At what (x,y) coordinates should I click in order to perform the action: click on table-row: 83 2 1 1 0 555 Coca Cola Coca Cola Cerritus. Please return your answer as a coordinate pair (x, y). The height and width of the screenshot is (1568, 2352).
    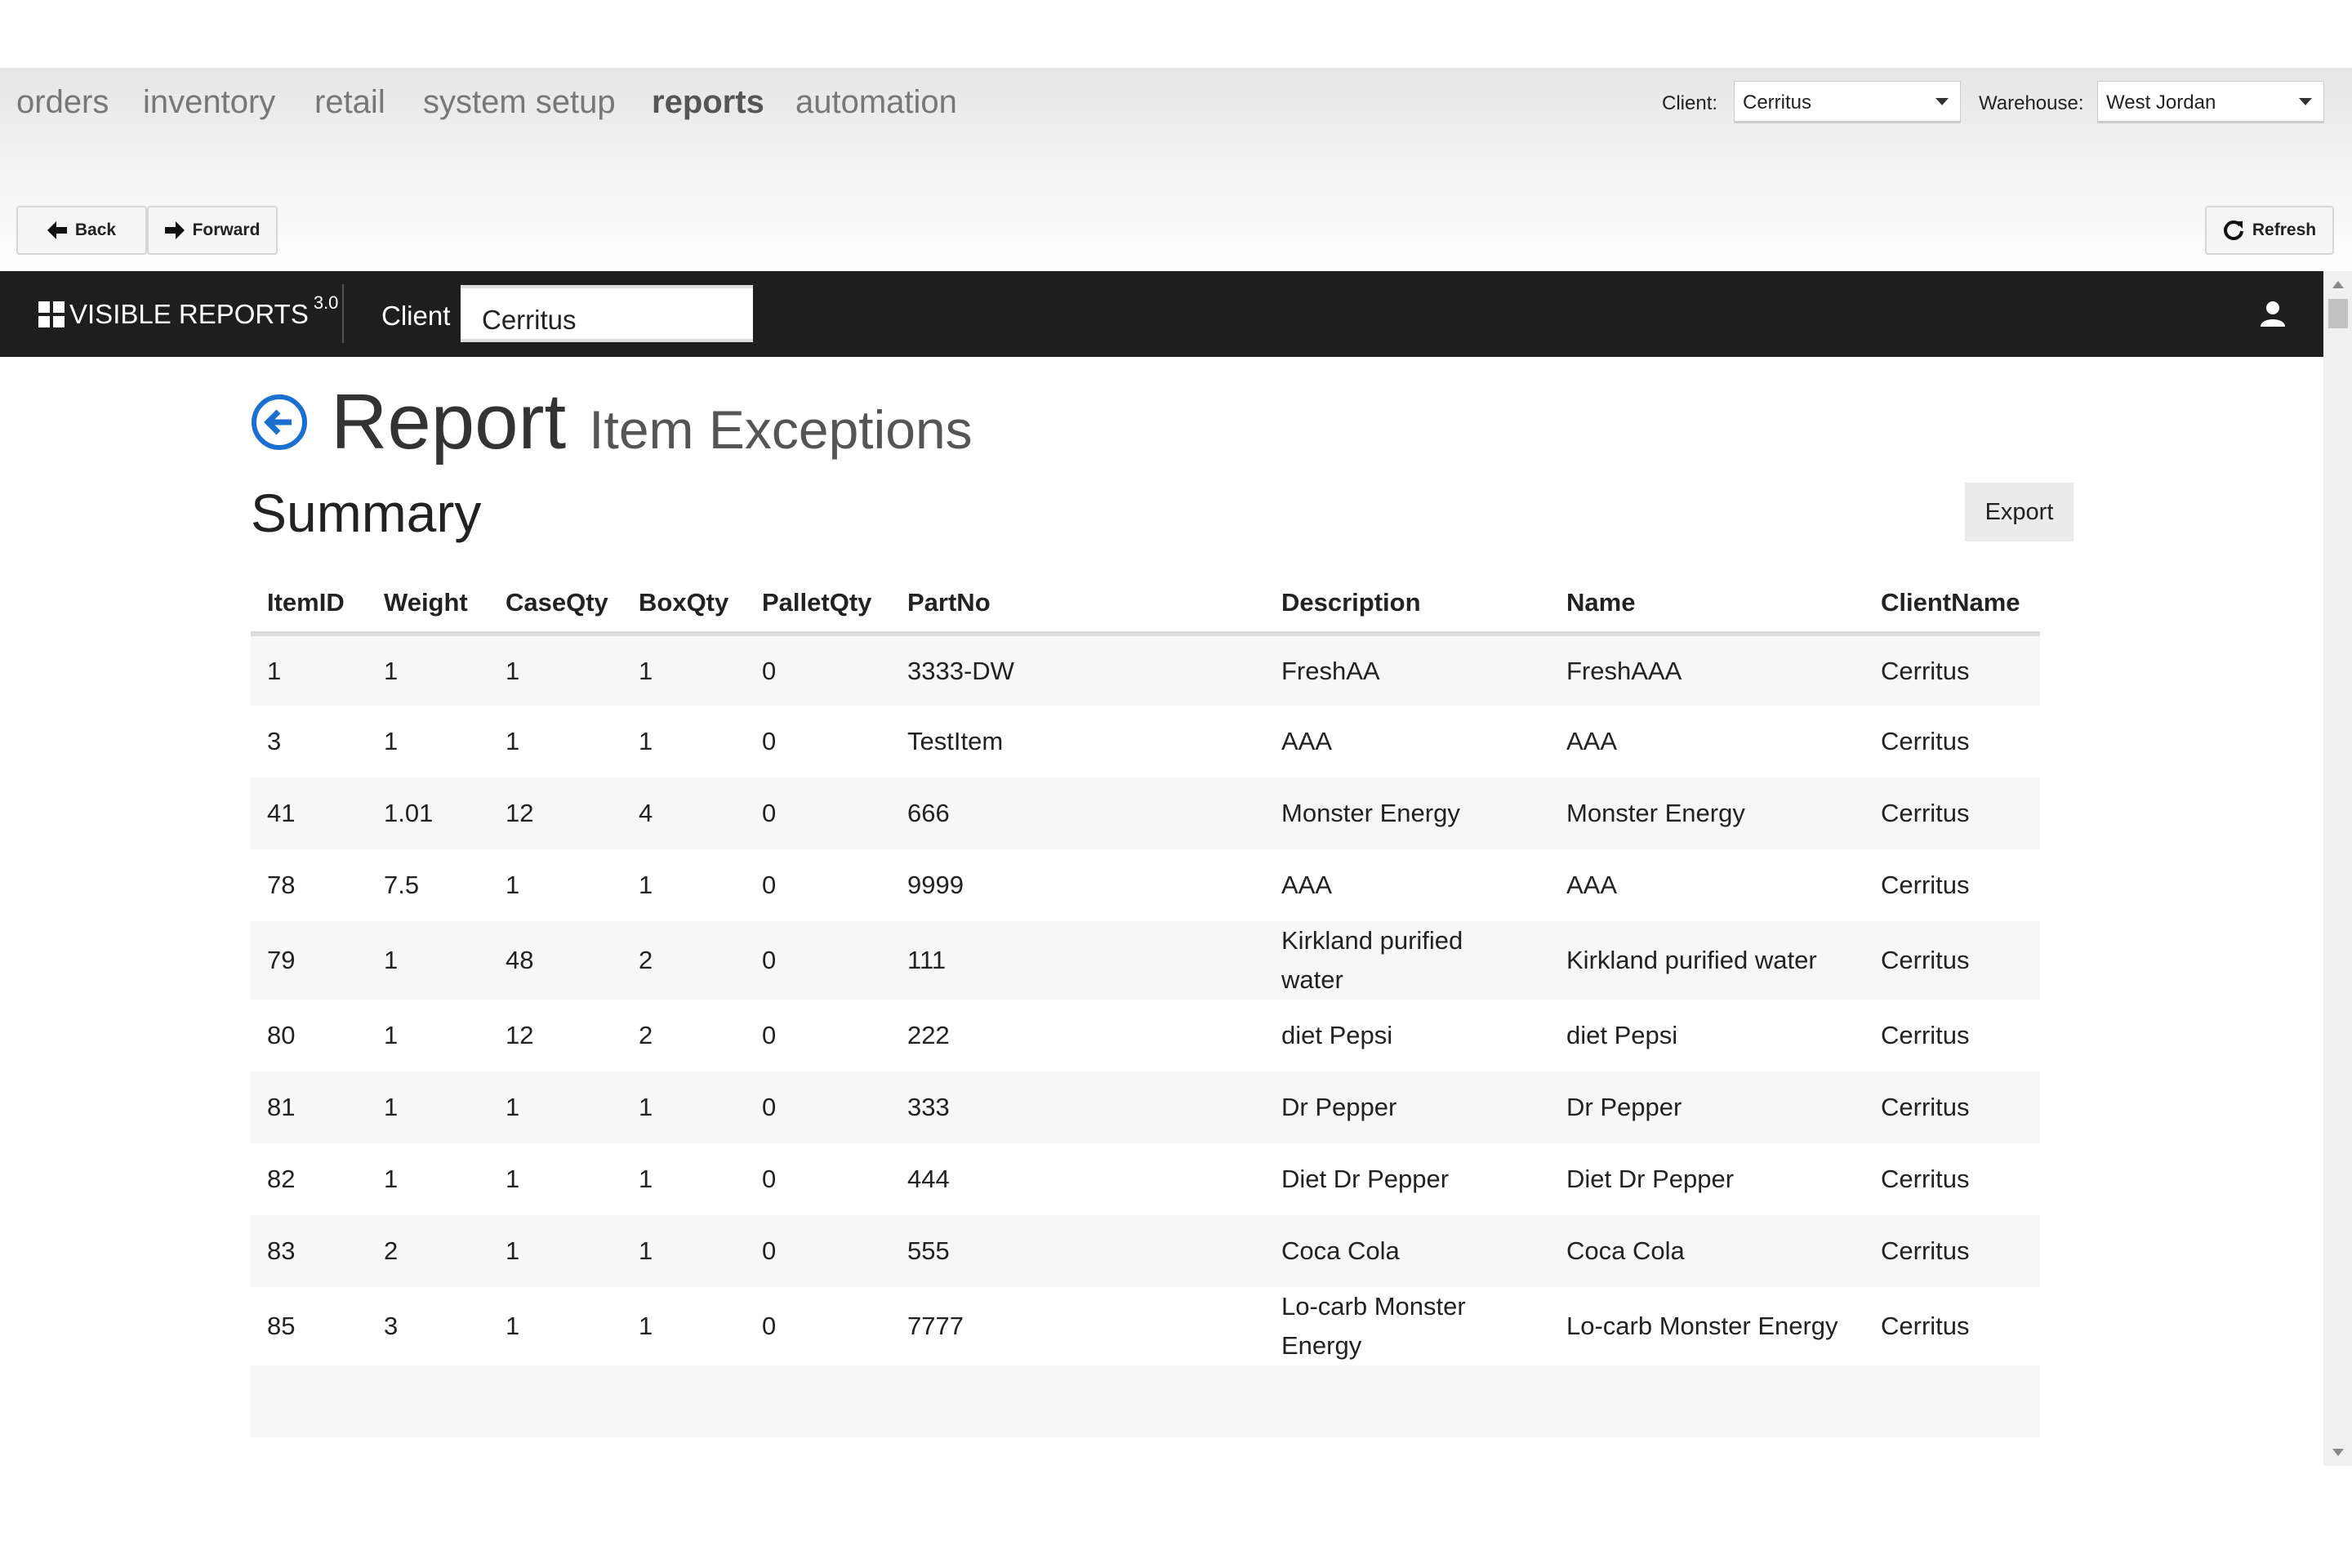
    Looking at the image, I should click on (1145, 1251).